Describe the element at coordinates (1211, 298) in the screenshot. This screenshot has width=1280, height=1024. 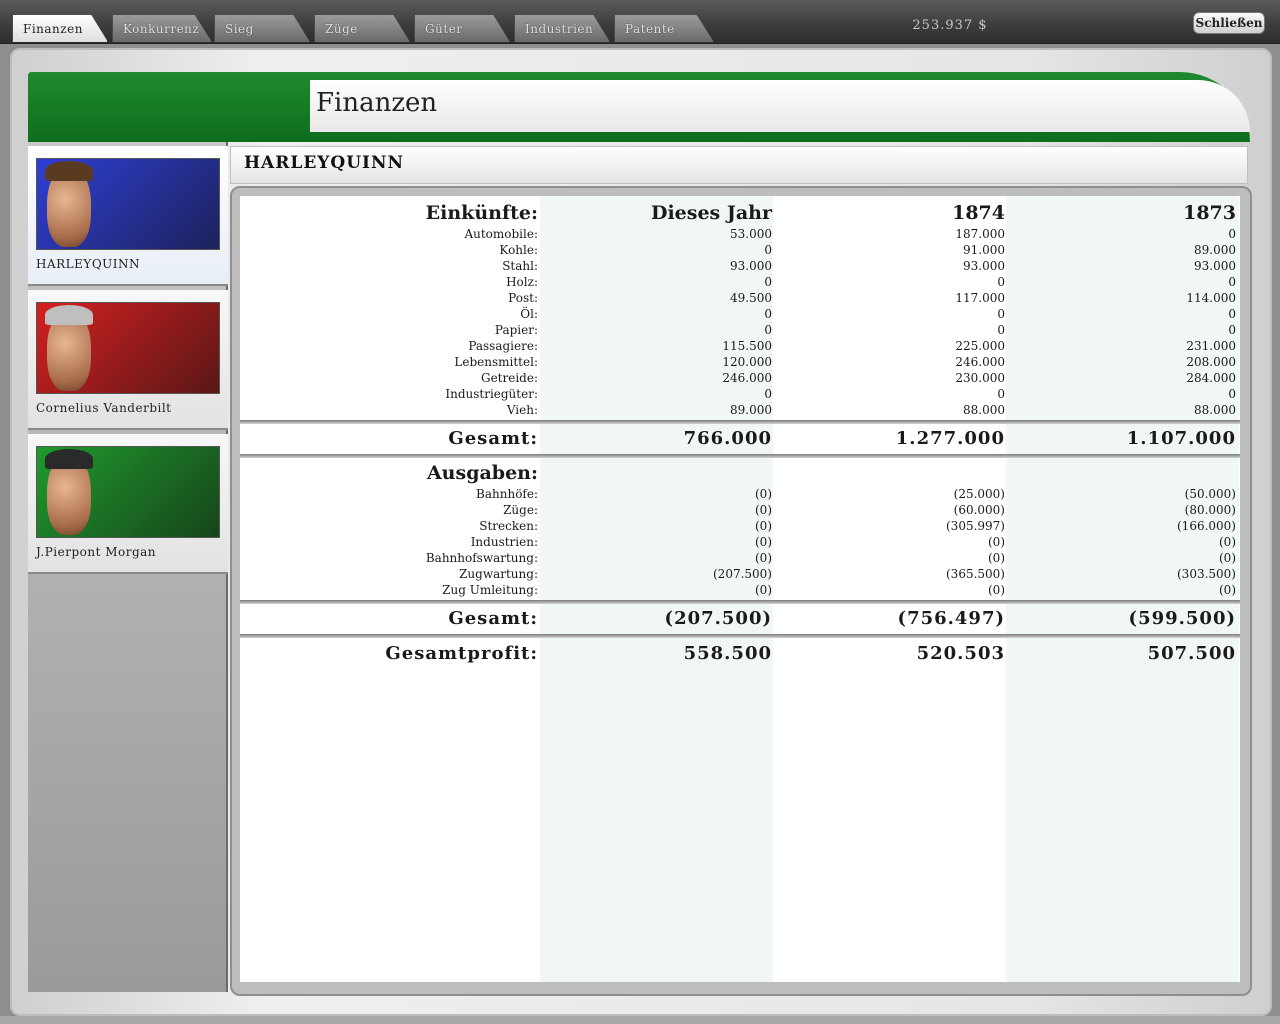
I see `income-value: 114.000` at that location.